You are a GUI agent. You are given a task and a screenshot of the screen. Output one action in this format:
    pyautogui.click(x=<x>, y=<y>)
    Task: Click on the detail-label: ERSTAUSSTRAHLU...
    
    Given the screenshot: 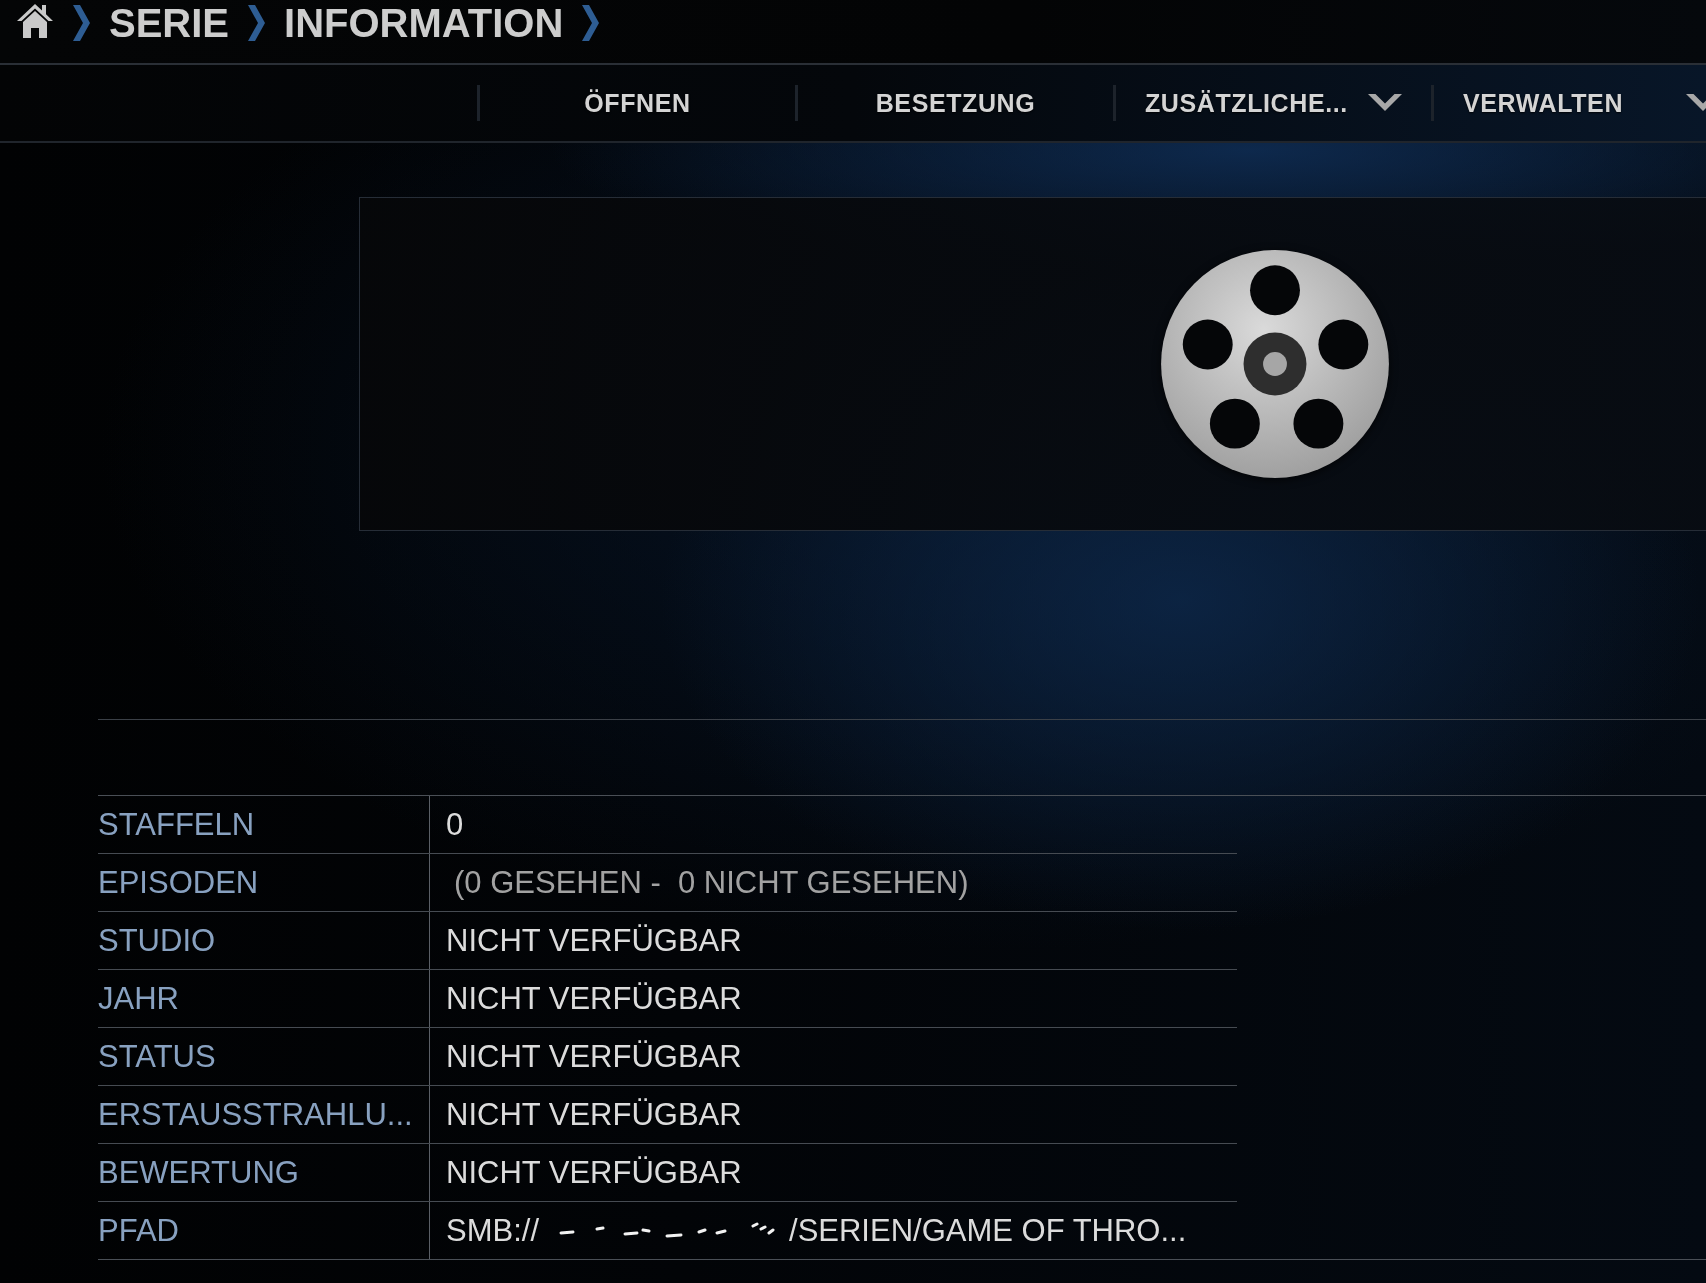 What is the action you would take?
    pyautogui.click(x=256, y=1114)
    